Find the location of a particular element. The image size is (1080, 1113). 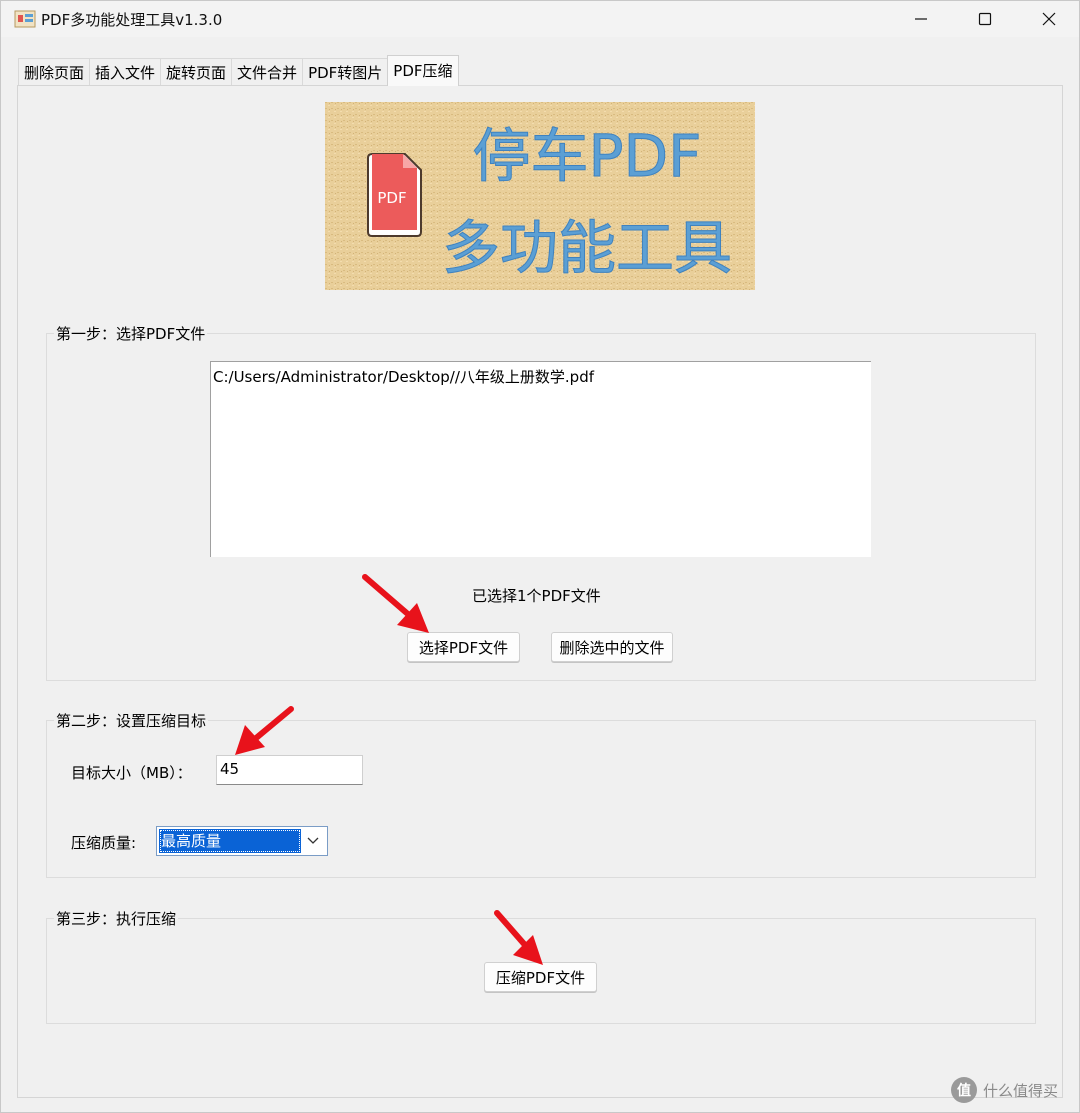

window-title: PDF多功能处理工具v1.3.0 is located at coordinates (132, 20).